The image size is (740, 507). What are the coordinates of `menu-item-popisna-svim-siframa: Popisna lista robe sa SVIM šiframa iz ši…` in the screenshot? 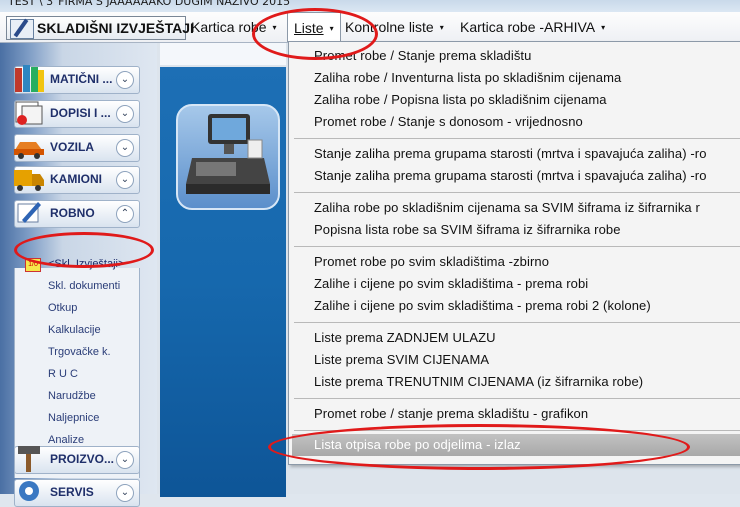 It's located at (467, 229).